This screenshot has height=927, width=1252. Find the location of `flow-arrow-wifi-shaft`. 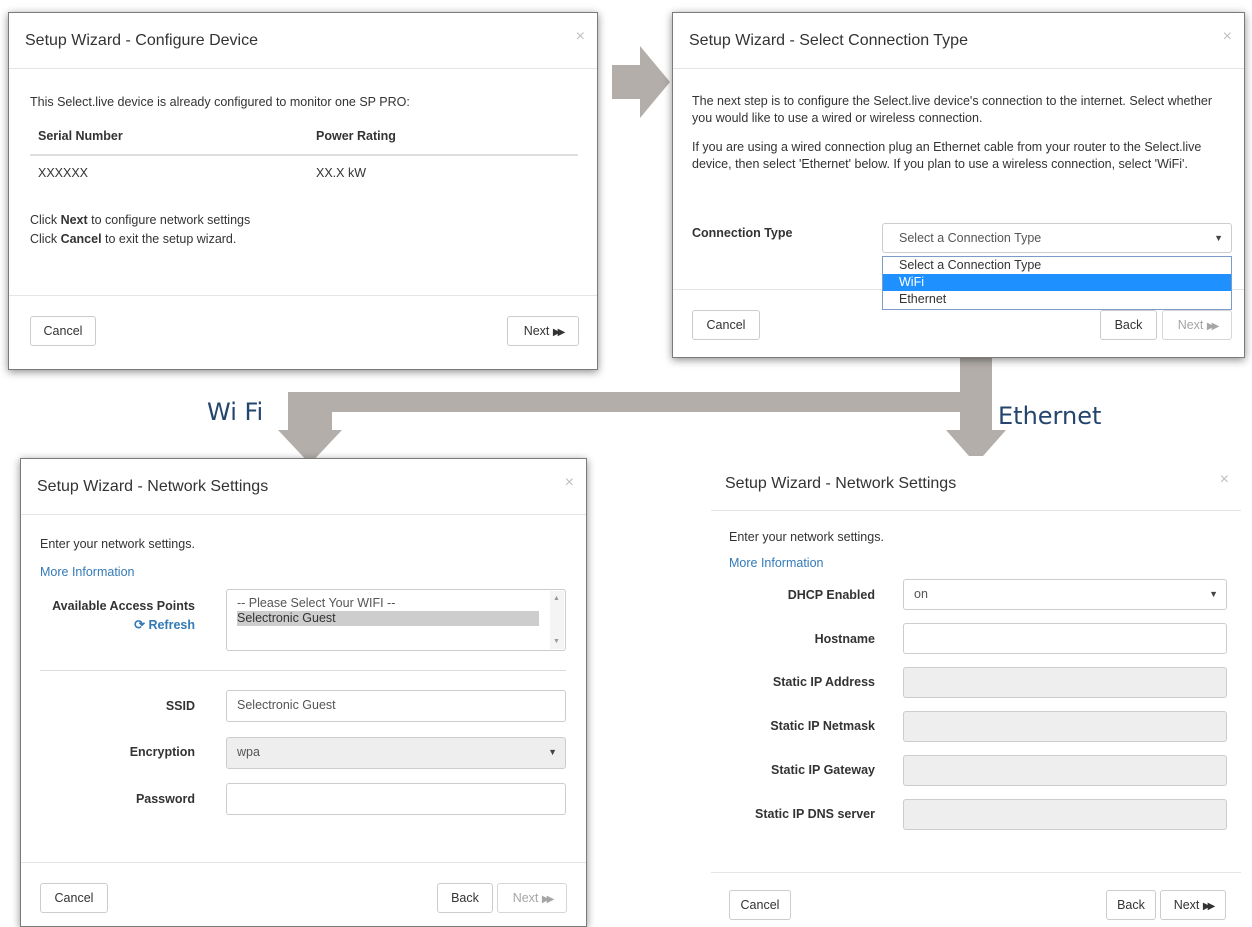

flow-arrow-wifi-shaft is located at coordinates (310, 412).